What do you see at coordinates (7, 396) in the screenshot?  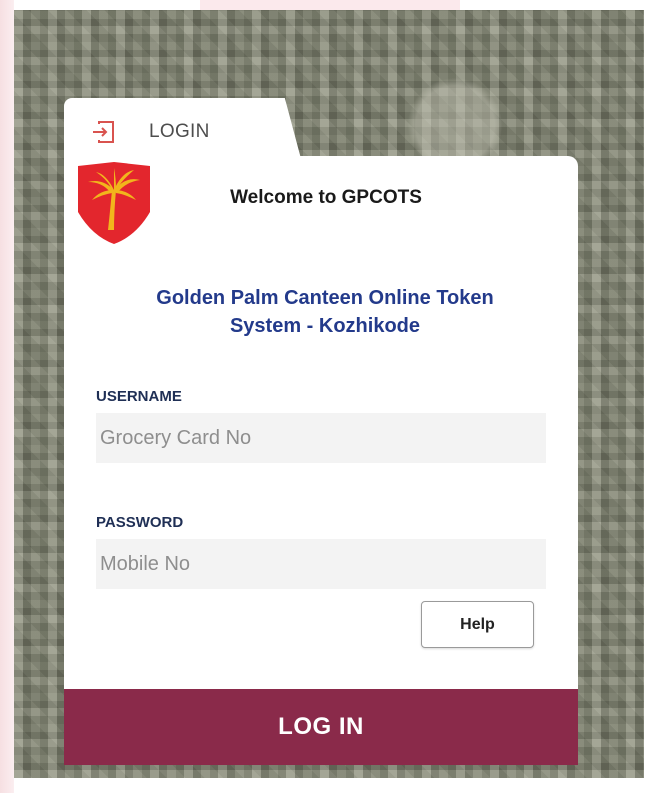 I see `left-edge-strip` at bounding box center [7, 396].